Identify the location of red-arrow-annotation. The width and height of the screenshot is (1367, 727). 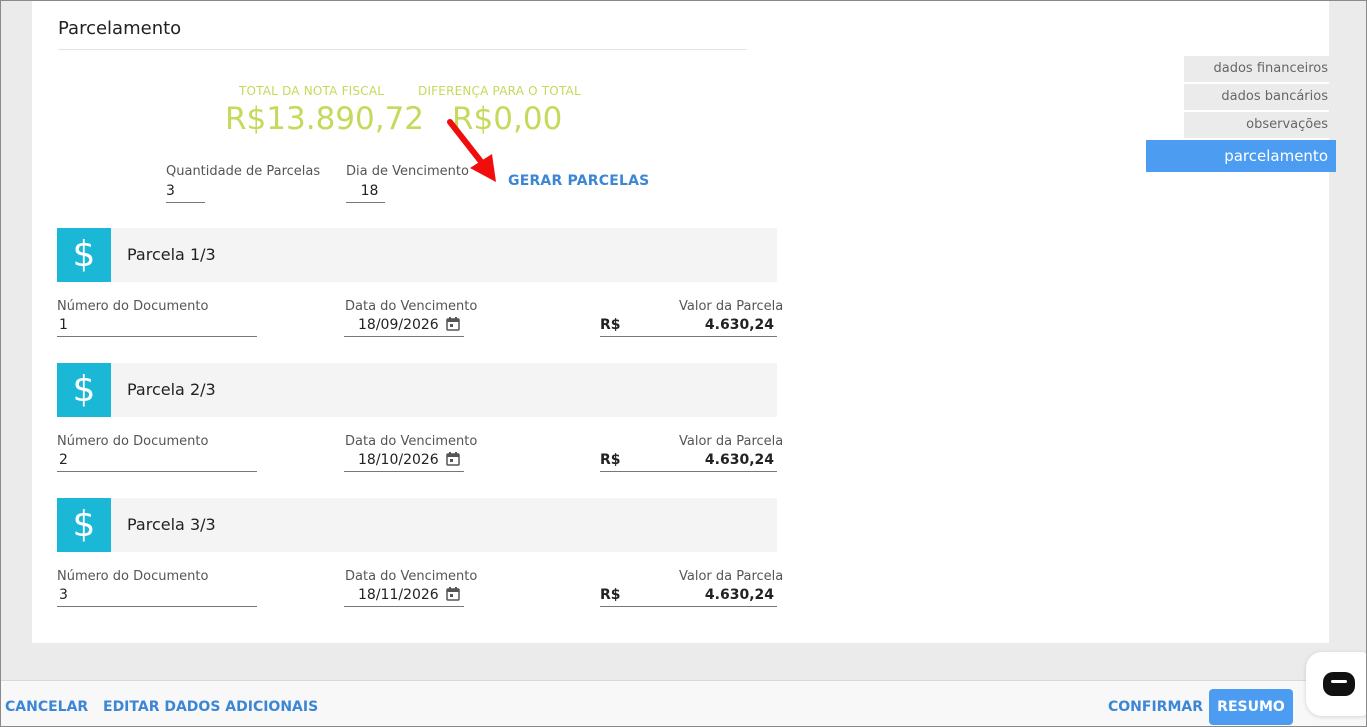
(471, 150).